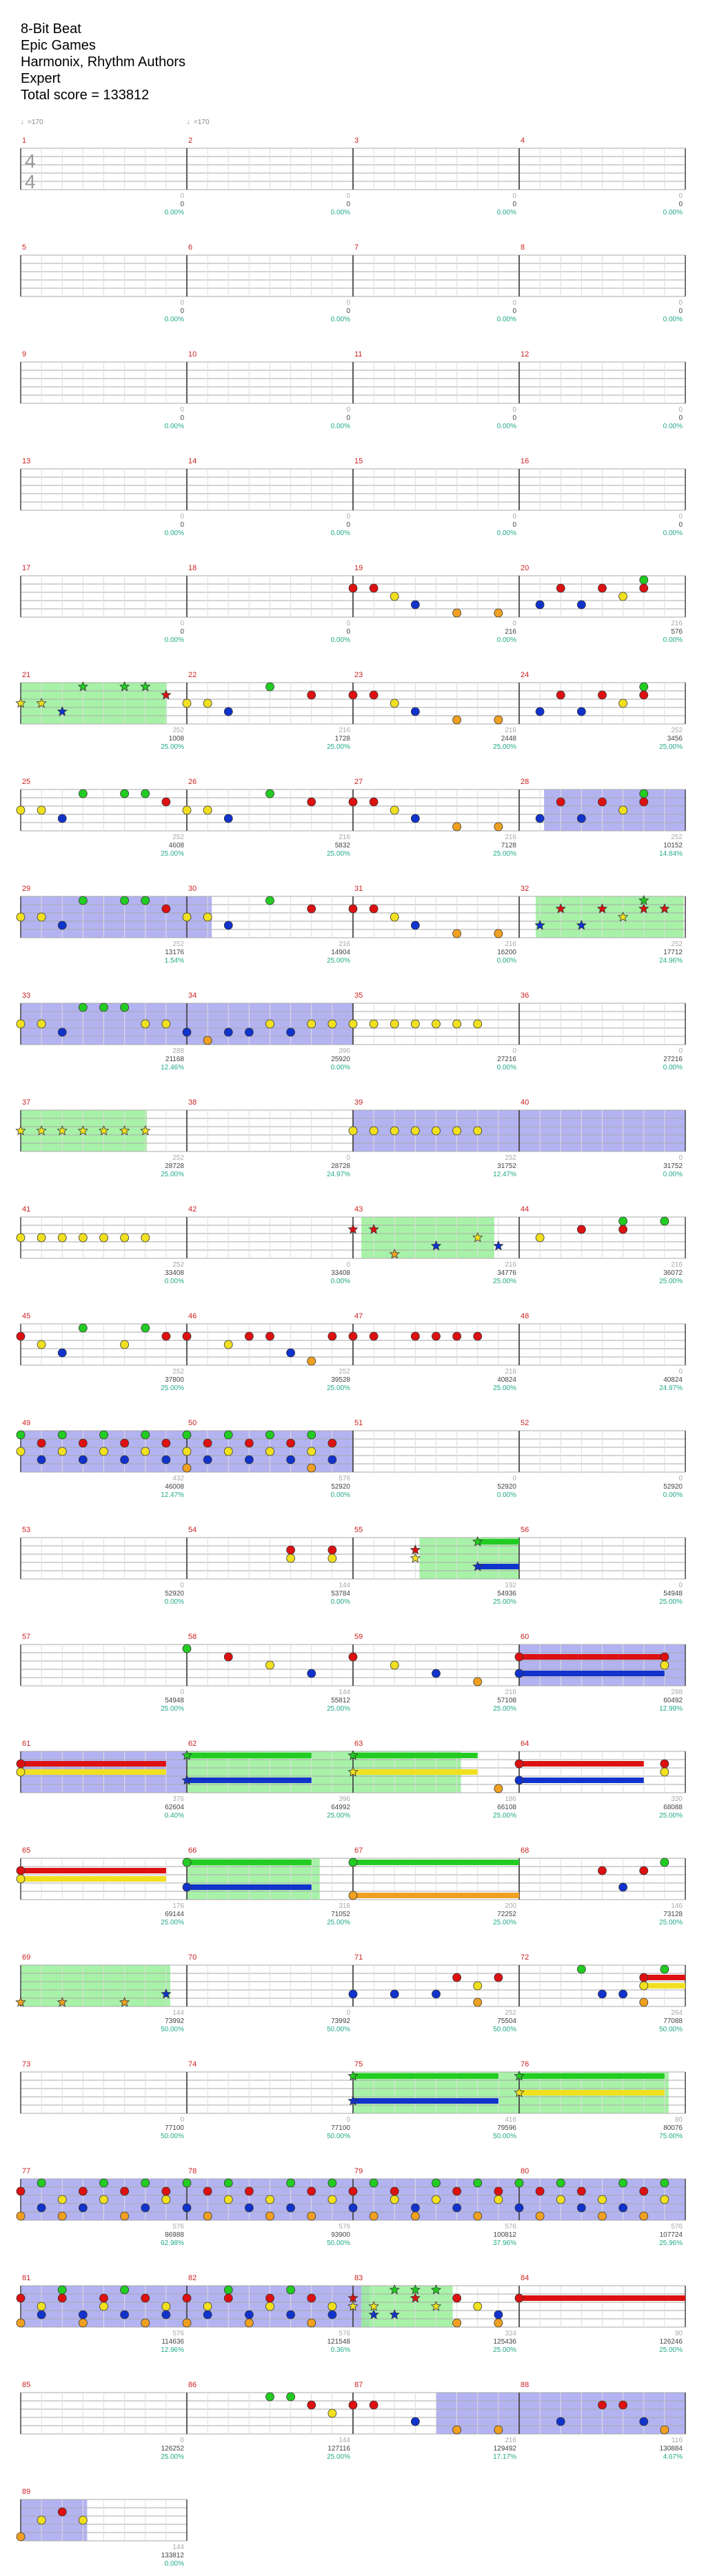 Image resolution: width=706 pixels, height=2576 pixels. Describe the element at coordinates (174, 2235) in the screenshot. I see `measure-score: 86988` at that location.